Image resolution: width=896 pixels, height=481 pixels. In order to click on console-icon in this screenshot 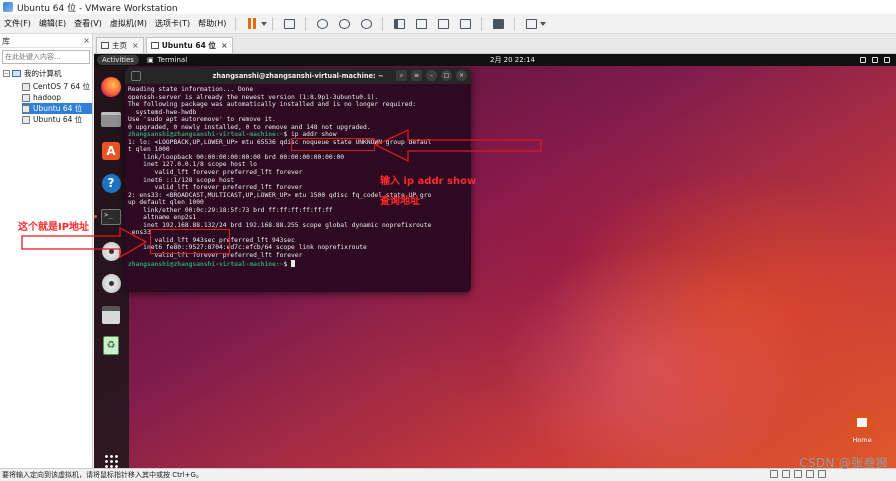, I will do `click(498, 24)`.